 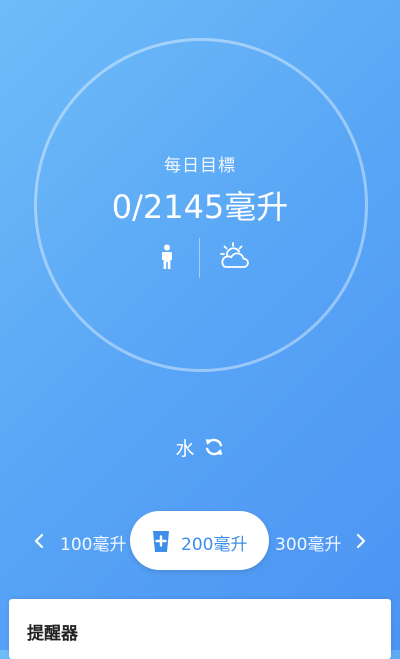 I want to click on amount-option-next: 300毫升, so click(x=308, y=542).